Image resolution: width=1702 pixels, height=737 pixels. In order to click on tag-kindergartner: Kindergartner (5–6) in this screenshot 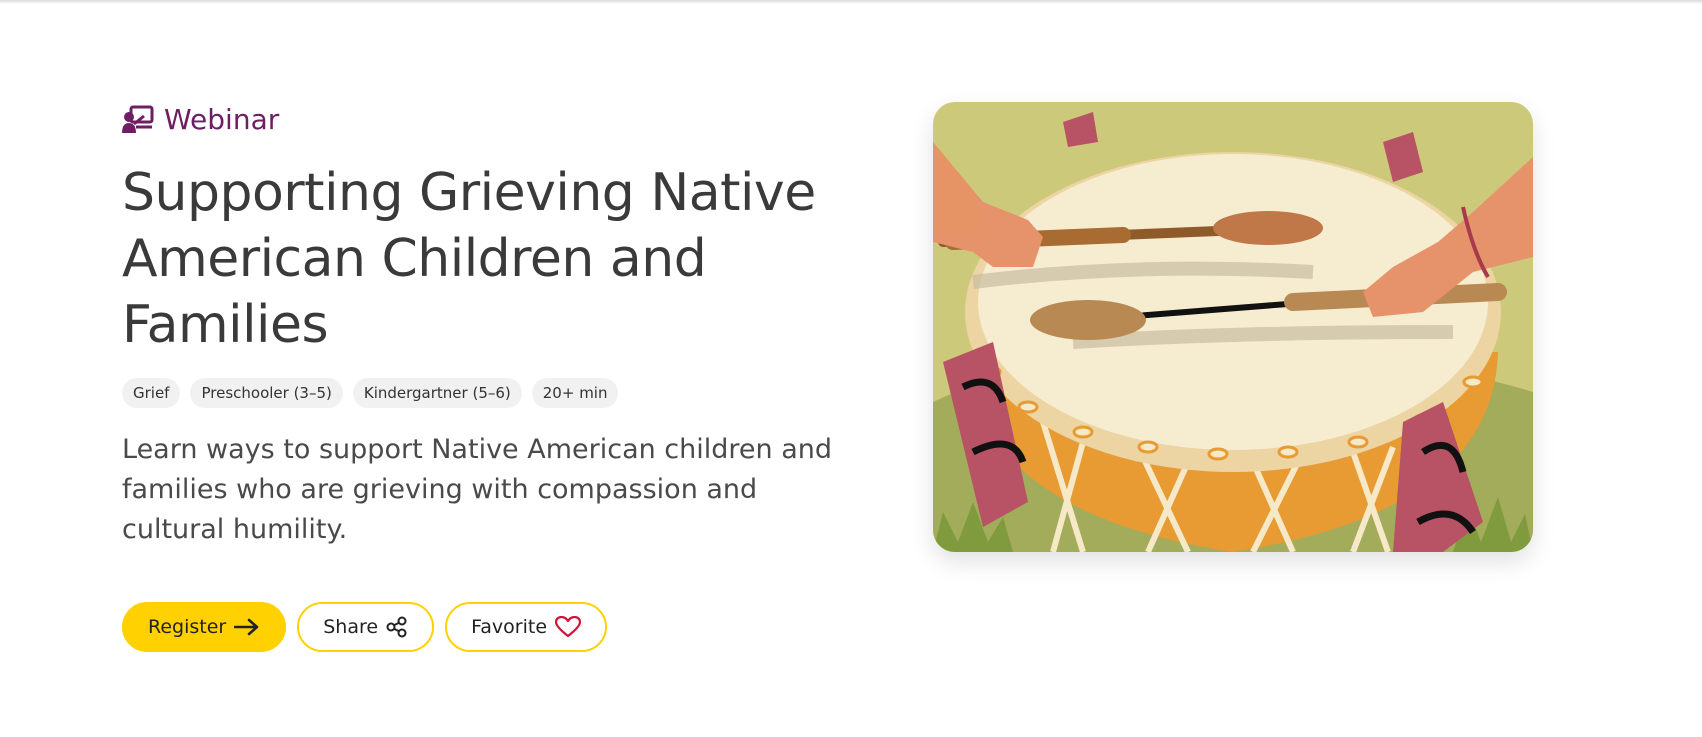, I will do `click(437, 393)`.